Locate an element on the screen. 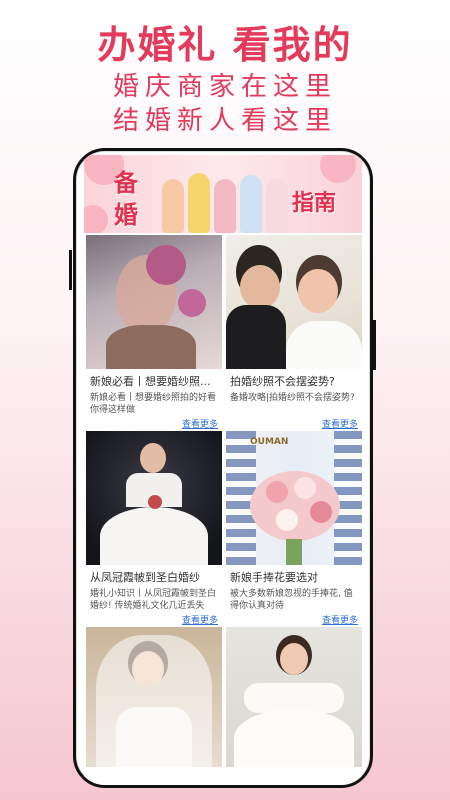  phone-power-button is located at coordinates (374, 345).